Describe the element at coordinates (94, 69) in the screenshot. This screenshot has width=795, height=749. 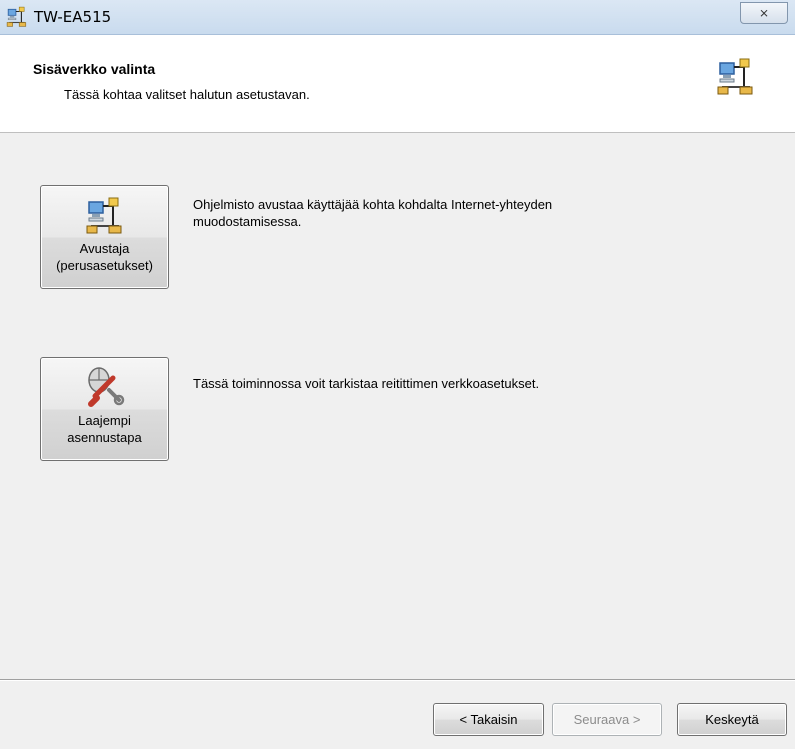
I see `page-title: Sisäverkko valinta` at that location.